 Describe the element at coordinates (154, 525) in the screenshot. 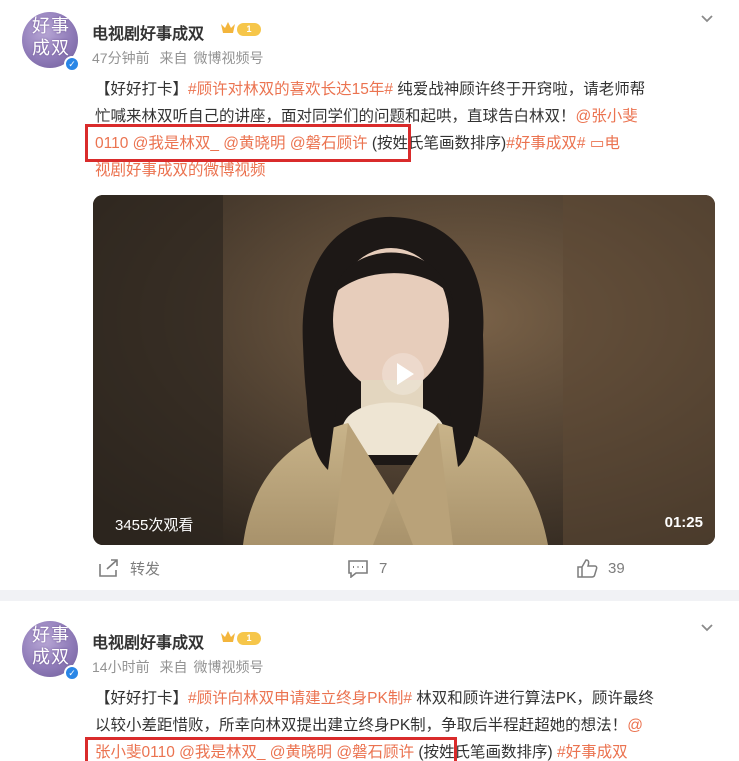

I see `view-count: 3455次观看` at that location.